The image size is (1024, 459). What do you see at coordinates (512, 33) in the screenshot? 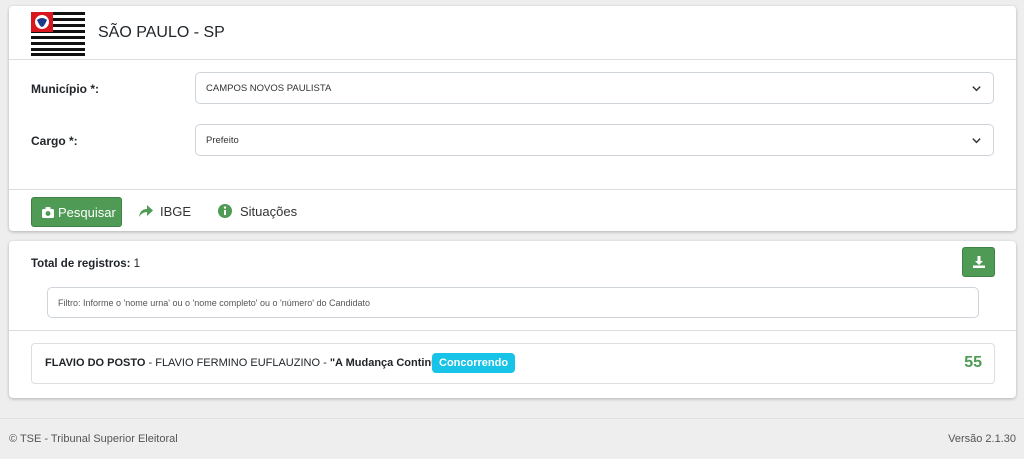
I see `page-header: SÃO PAULO - SP` at bounding box center [512, 33].